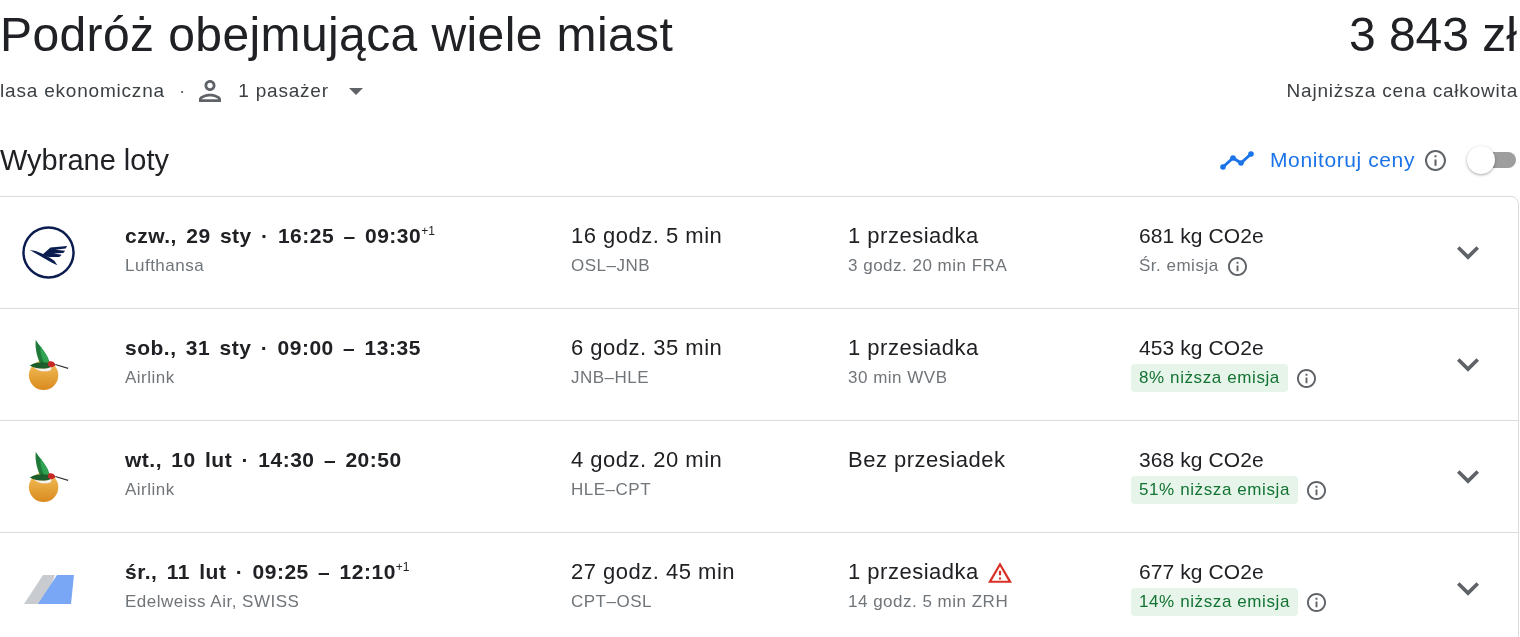  What do you see at coordinates (611, 266) in the screenshot?
I see `route-codes: OSL–JNB` at bounding box center [611, 266].